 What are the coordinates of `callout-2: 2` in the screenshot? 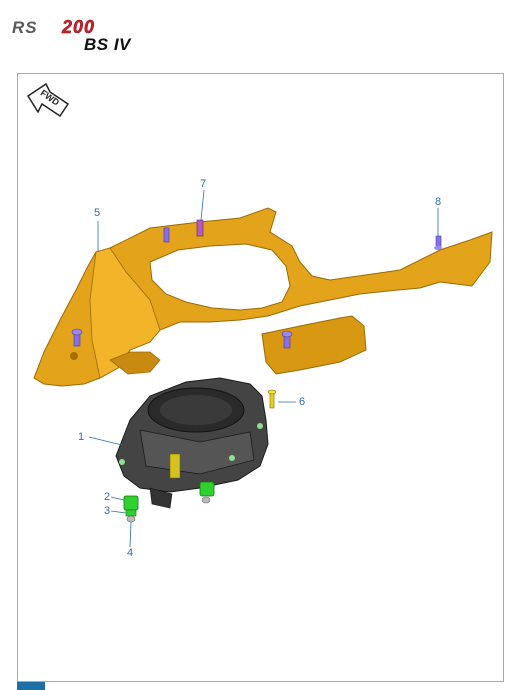 It's located at (107, 497).